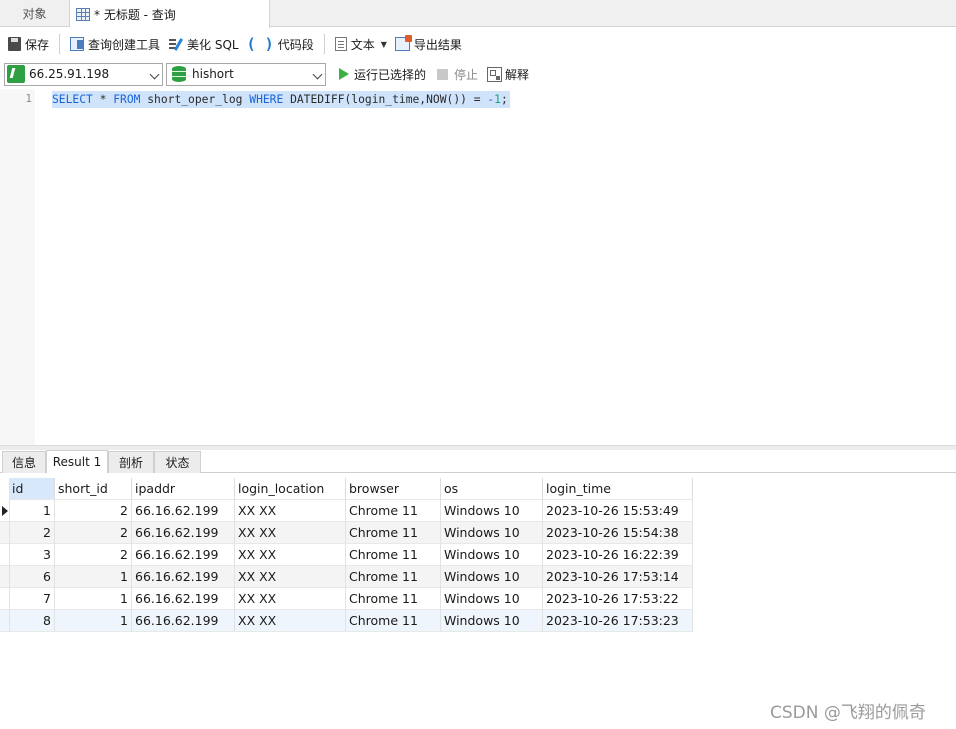  I want to click on save-icon, so click(14, 44).